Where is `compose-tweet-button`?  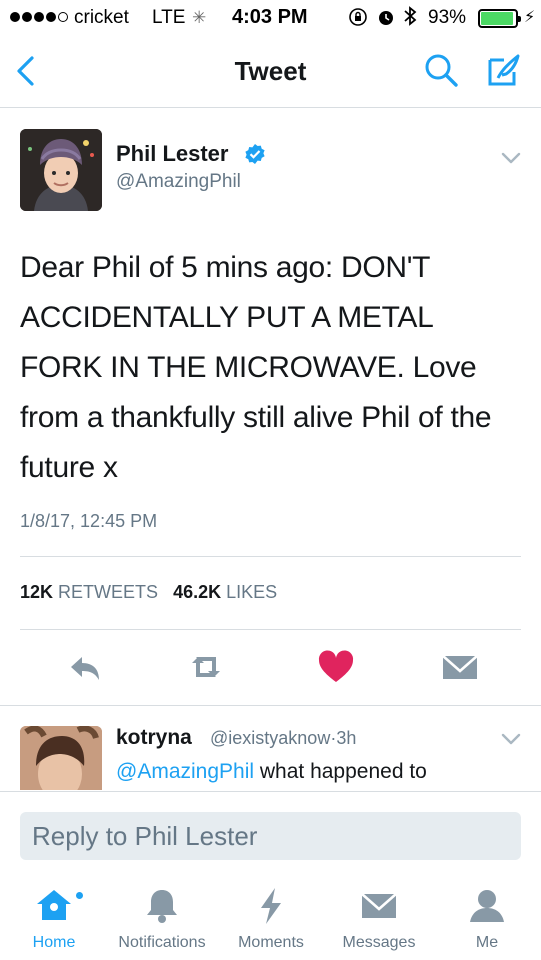 compose-tweet-button is located at coordinates (504, 71).